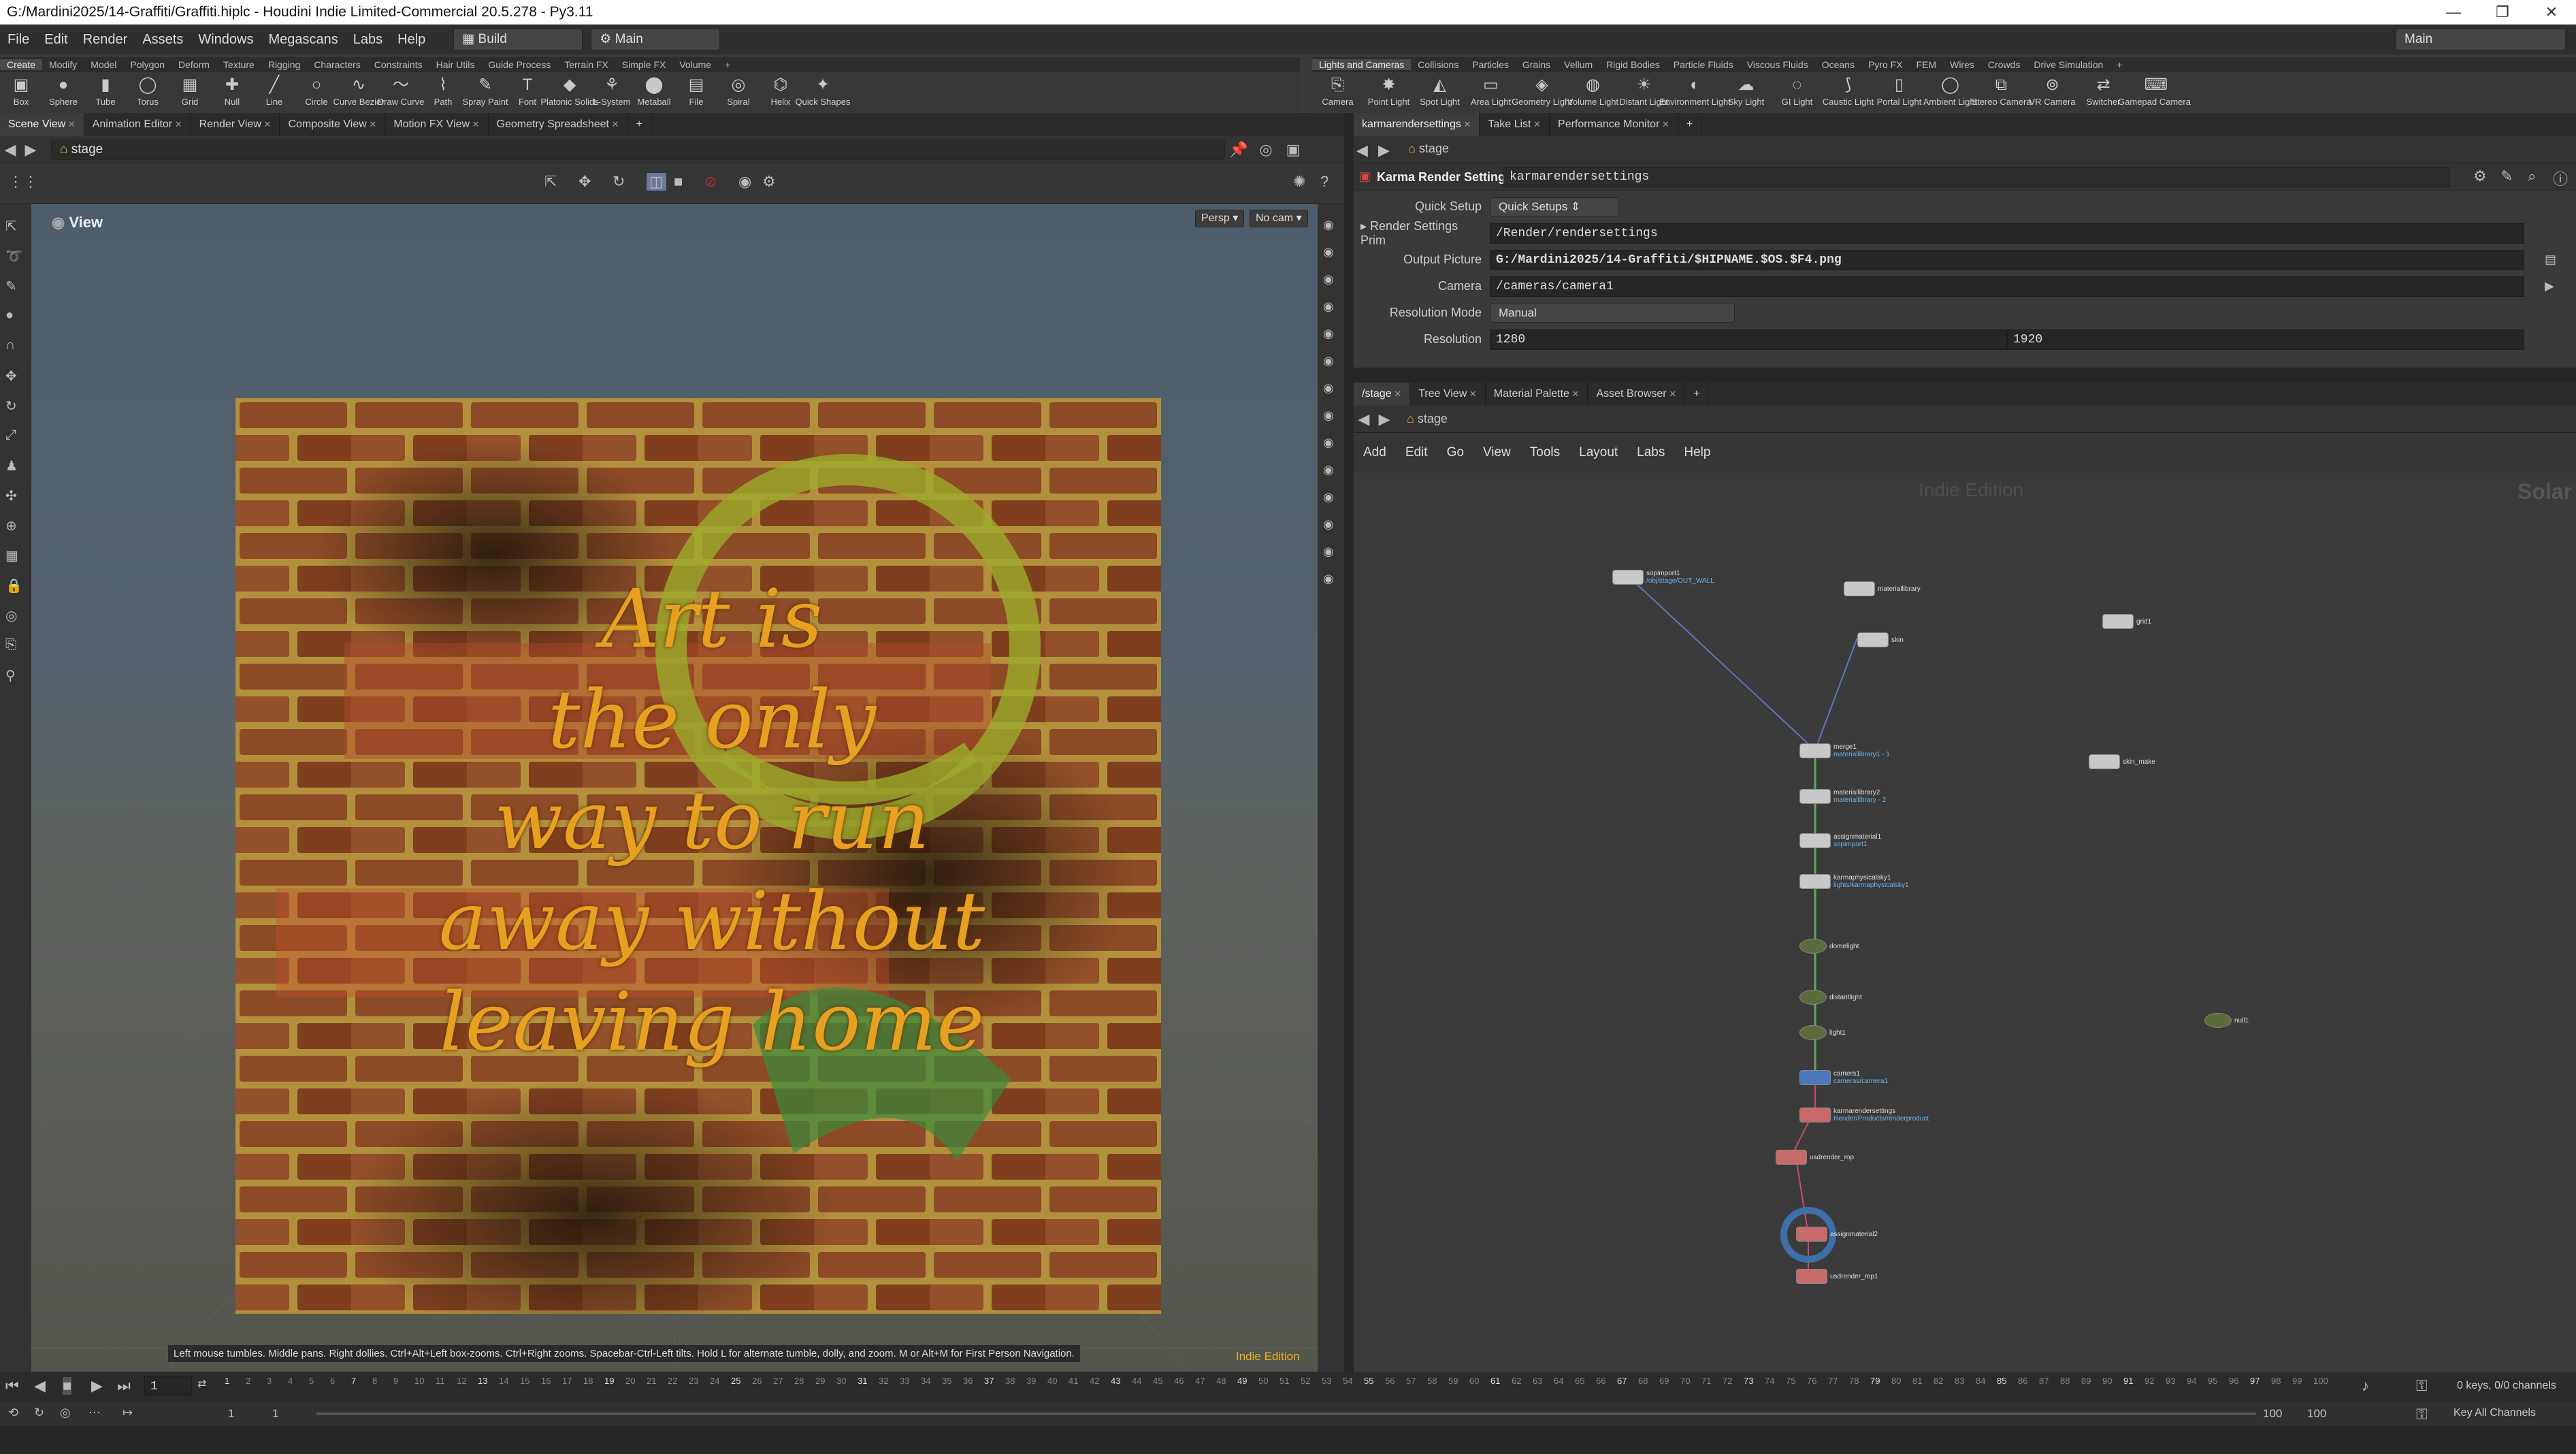  I want to click on param-tab-0: karmarendersettings ✕, so click(1417, 124).